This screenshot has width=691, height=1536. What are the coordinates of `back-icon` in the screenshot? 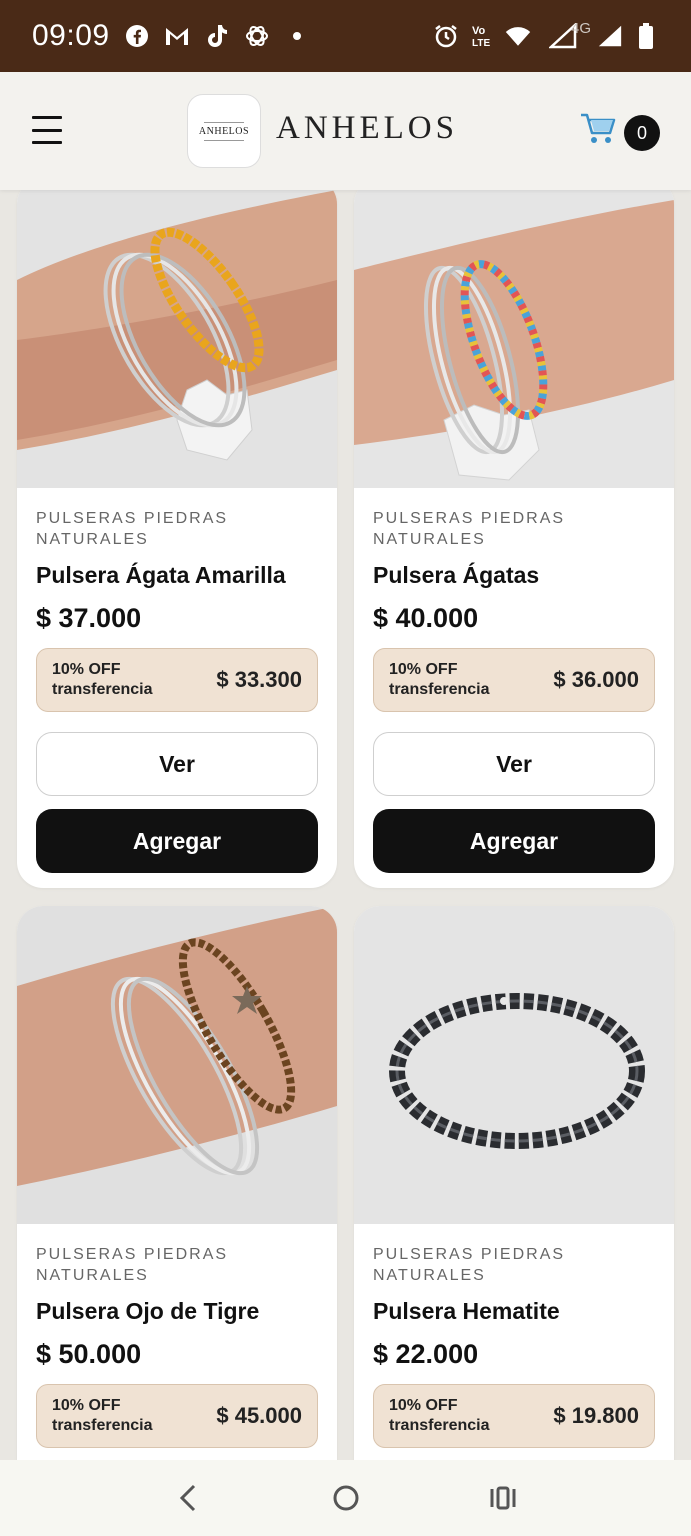 It's located at (187, 1498).